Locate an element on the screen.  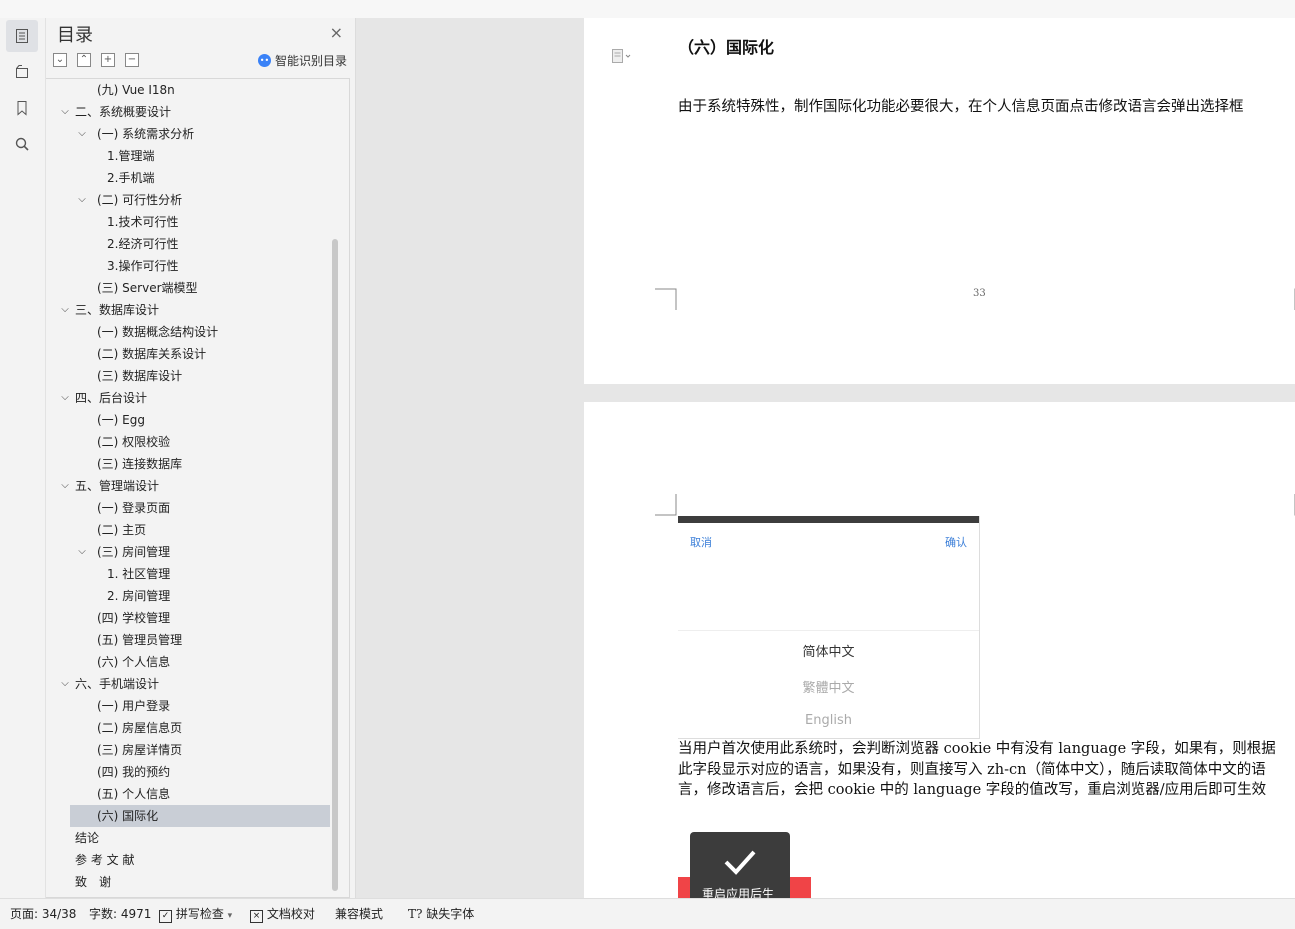
toc-item: ⌵ (一) 系统需求分析 is located at coordinates (188, 134).